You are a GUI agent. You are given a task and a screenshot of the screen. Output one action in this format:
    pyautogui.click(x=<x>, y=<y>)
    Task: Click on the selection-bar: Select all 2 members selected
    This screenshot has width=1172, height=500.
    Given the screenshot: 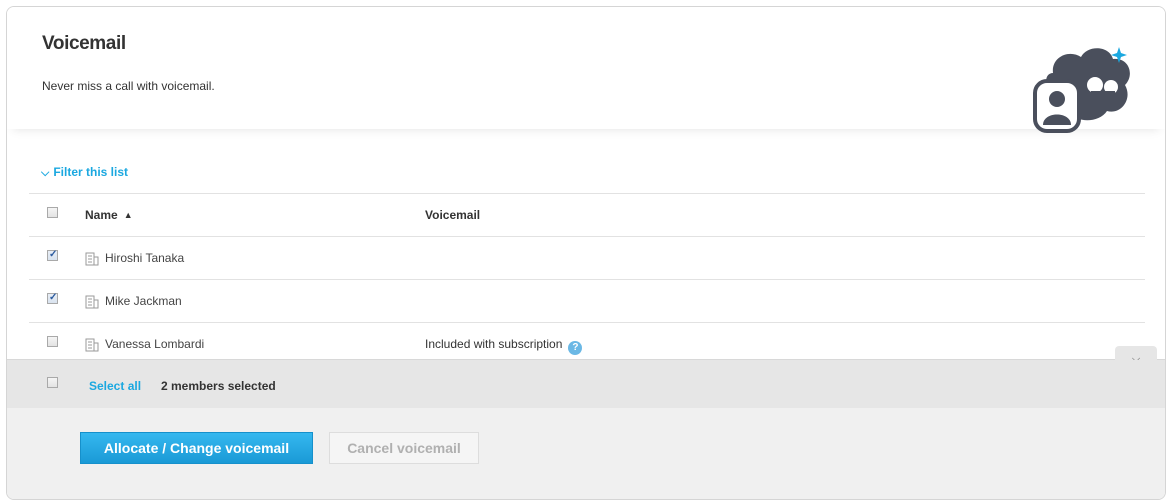 What is the action you would take?
    pyautogui.click(x=586, y=384)
    